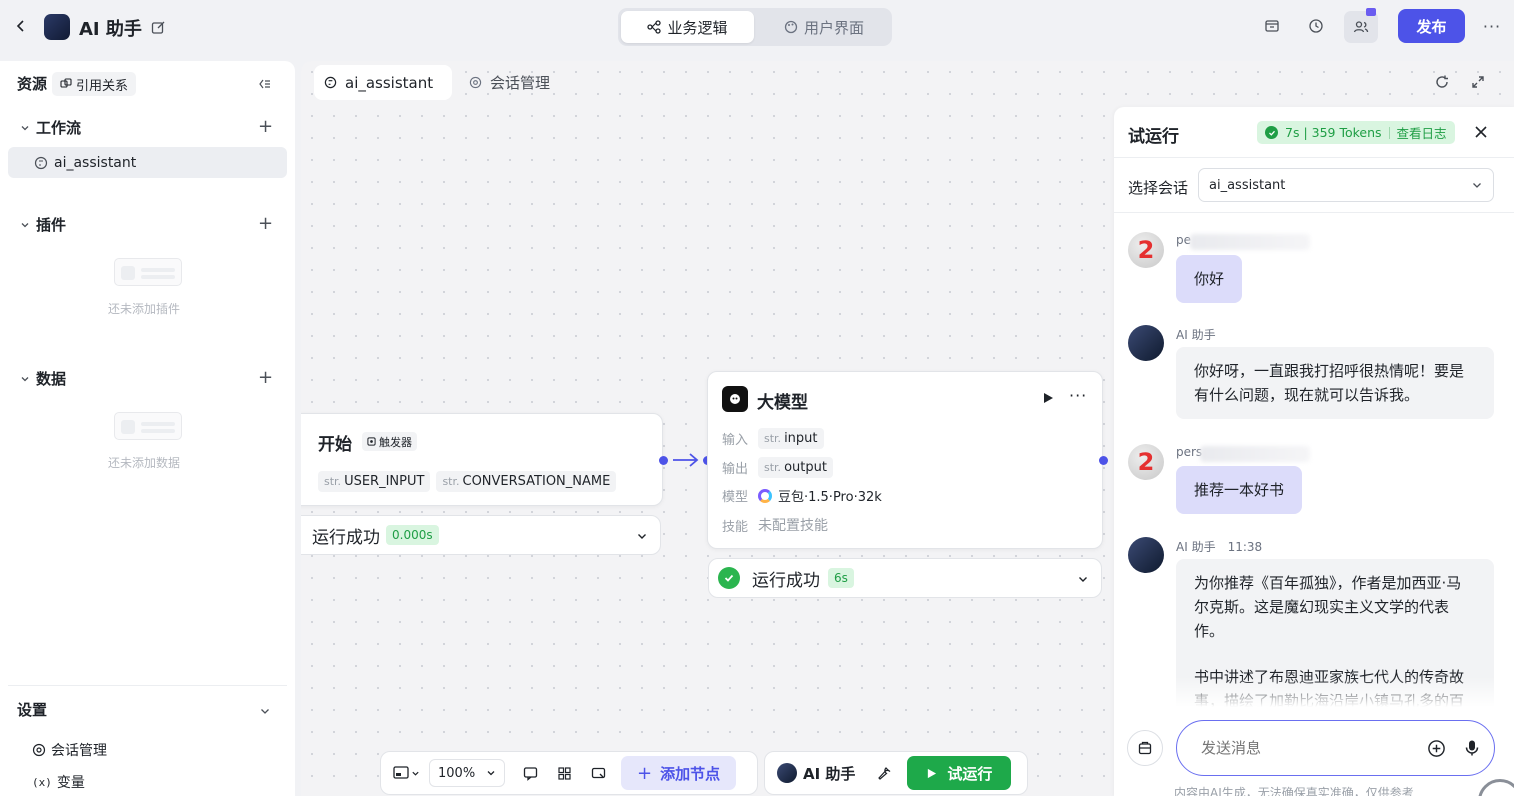  What do you see at coordinates (1209, 279) in the screenshot?
I see `user-message: 你好` at bounding box center [1209, 279].